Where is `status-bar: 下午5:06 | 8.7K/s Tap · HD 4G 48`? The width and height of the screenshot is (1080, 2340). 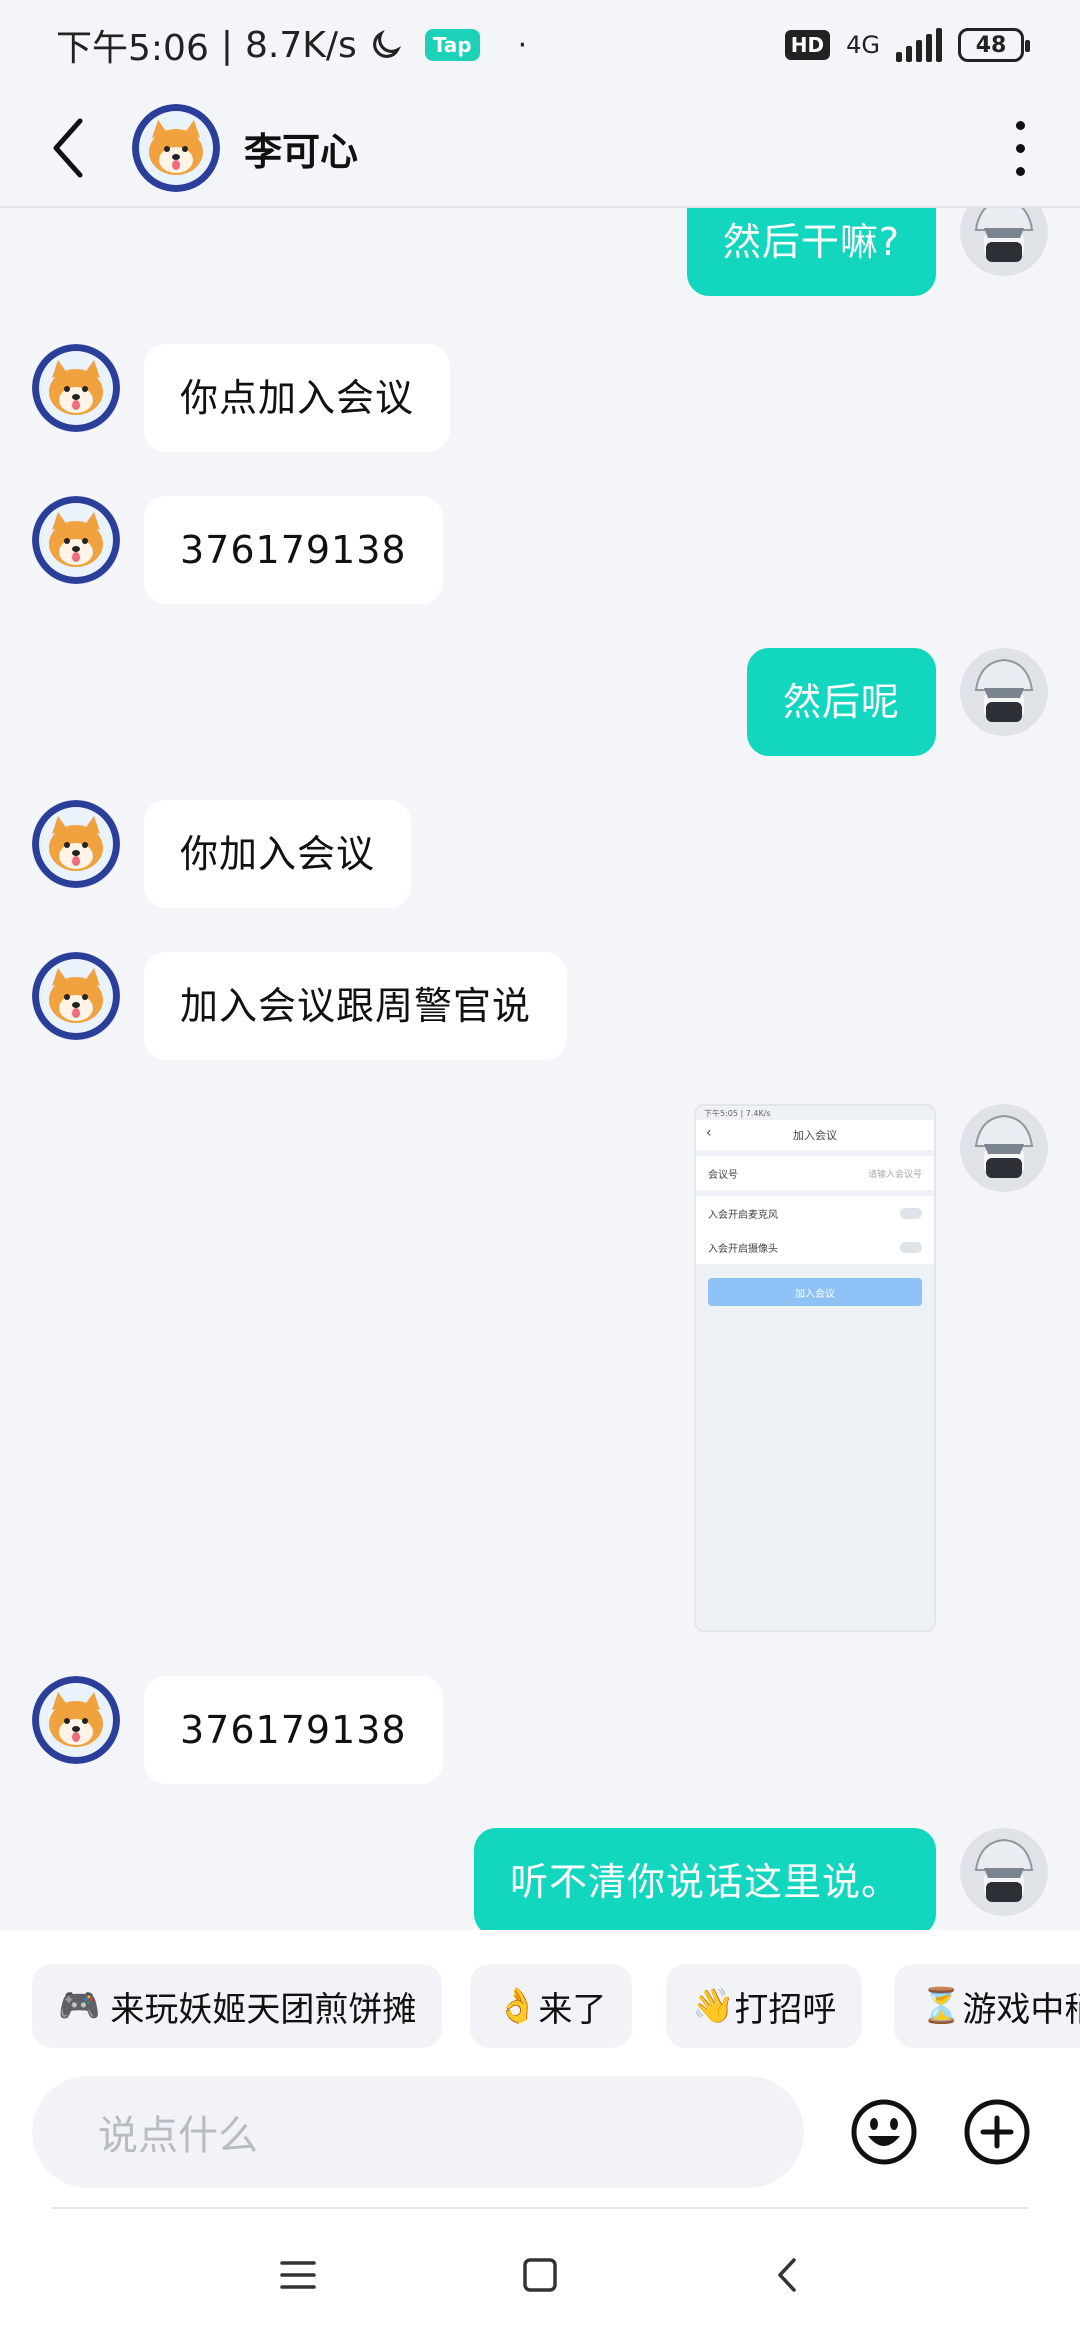
status-bar: 下午5:06 | 8.7K/s Tap · HD 4G 48 is located at coordinates (540, 45).